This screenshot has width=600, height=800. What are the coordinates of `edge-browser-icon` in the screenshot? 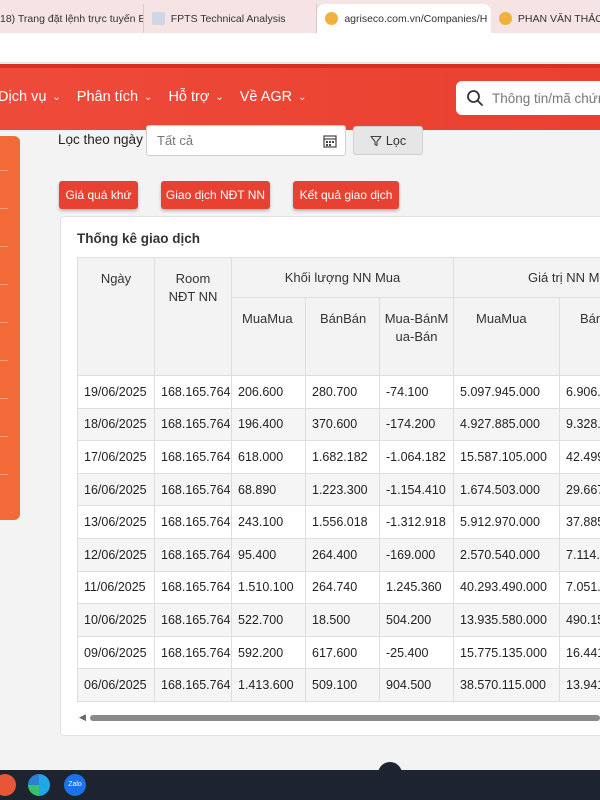 It's located at (39, 785).